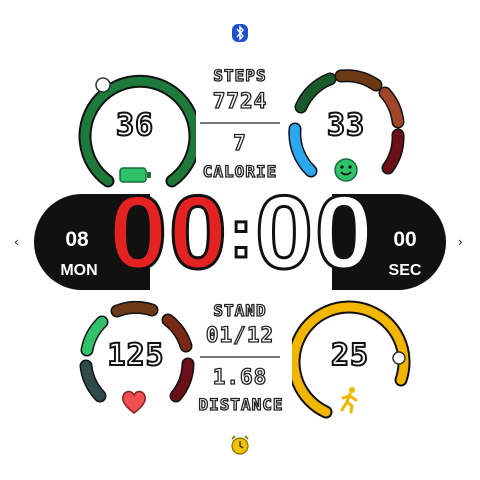 This screenshot has width=480, height=480. I want to click on seconds-label: SEC, so click(405, 270).